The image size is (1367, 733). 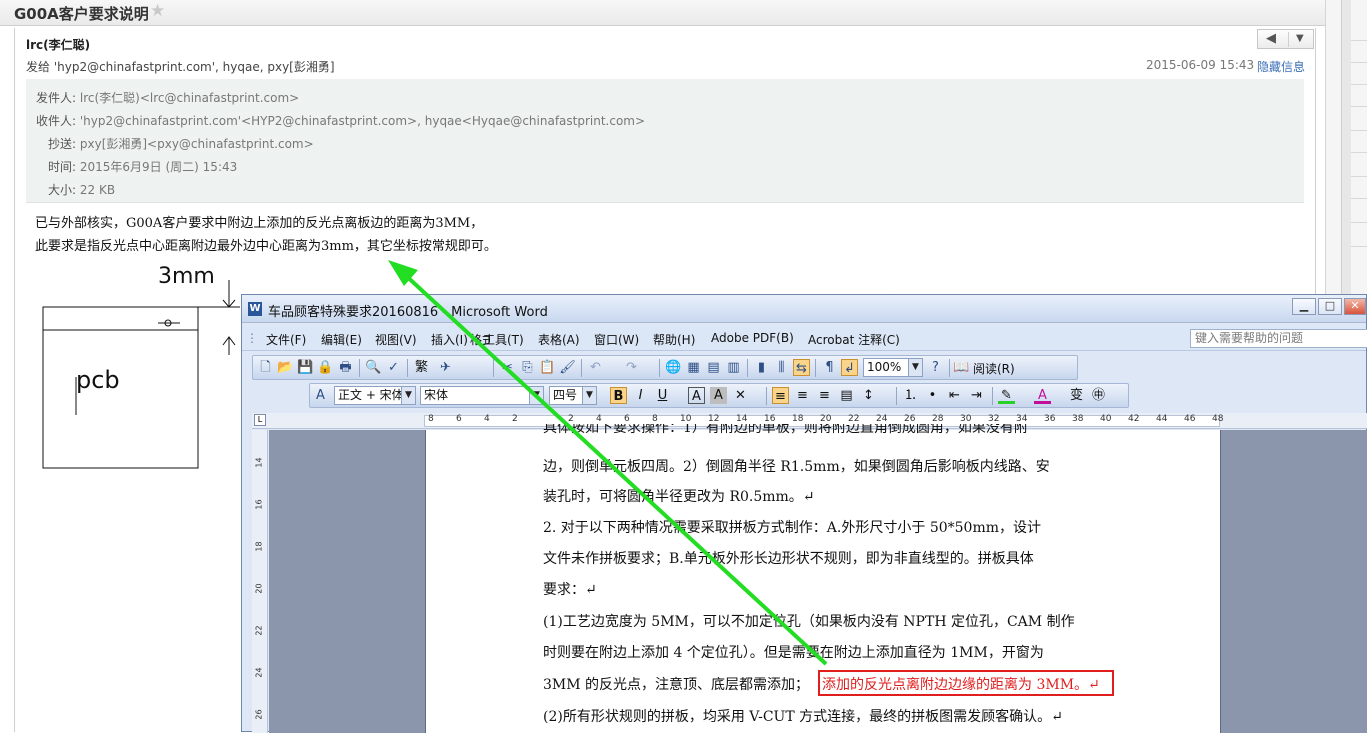 What do you see at coordinates (893, 367) in the screenshot?
I see `zoom-select: 100% ▼` at bounding box center [893, 367].